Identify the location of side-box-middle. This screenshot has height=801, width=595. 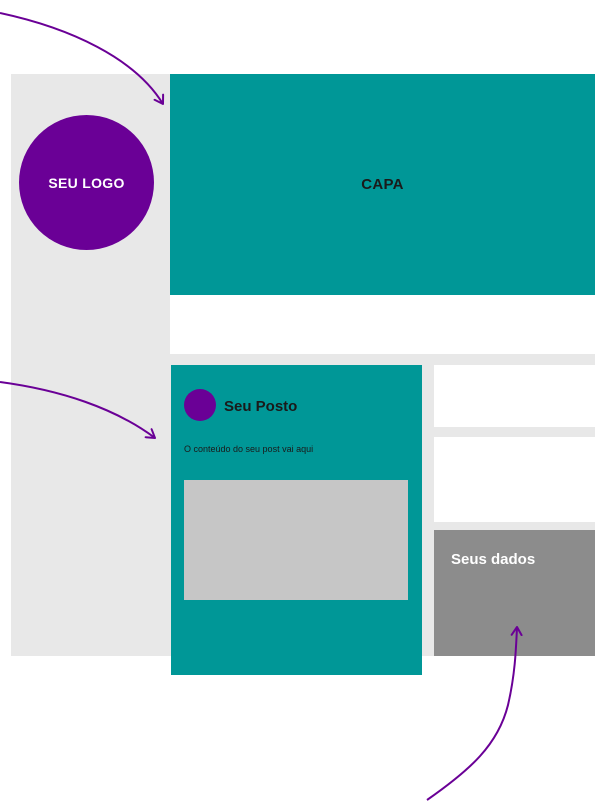
(514, 479).